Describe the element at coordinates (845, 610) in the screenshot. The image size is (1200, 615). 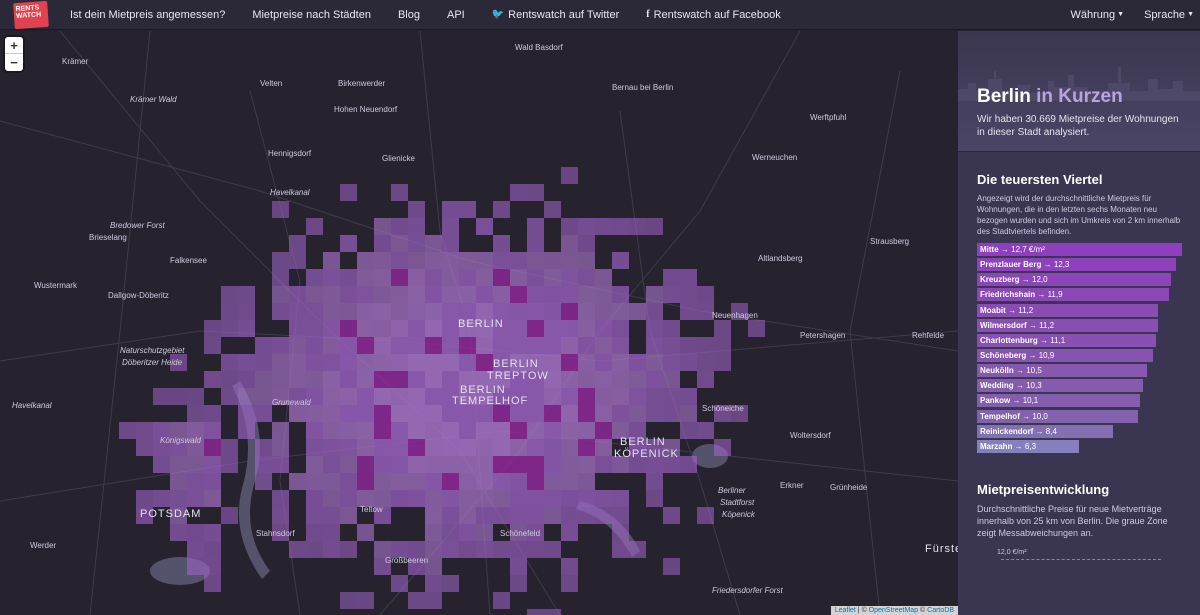
I see `leaflet-link: Leaflet` at that location.